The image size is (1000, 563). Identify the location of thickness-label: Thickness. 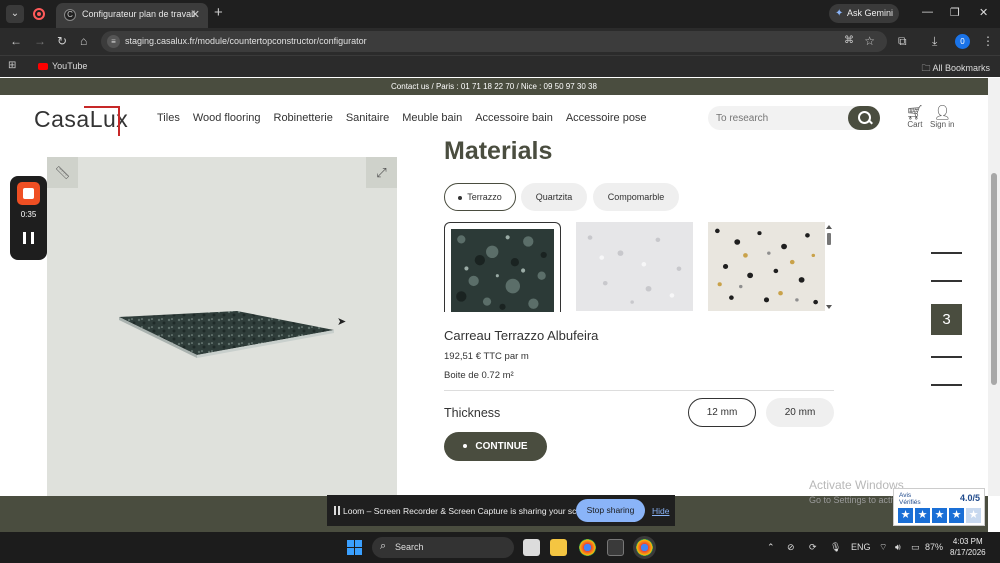
(472, 413).